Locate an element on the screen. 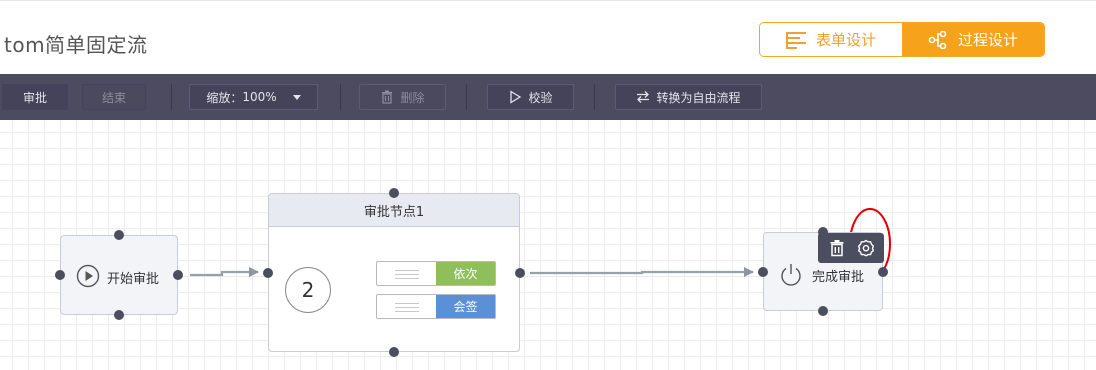 Image resolution: width=1096 pixels, height=370 pixels. gear-icon is located at coordinates (866, 248).